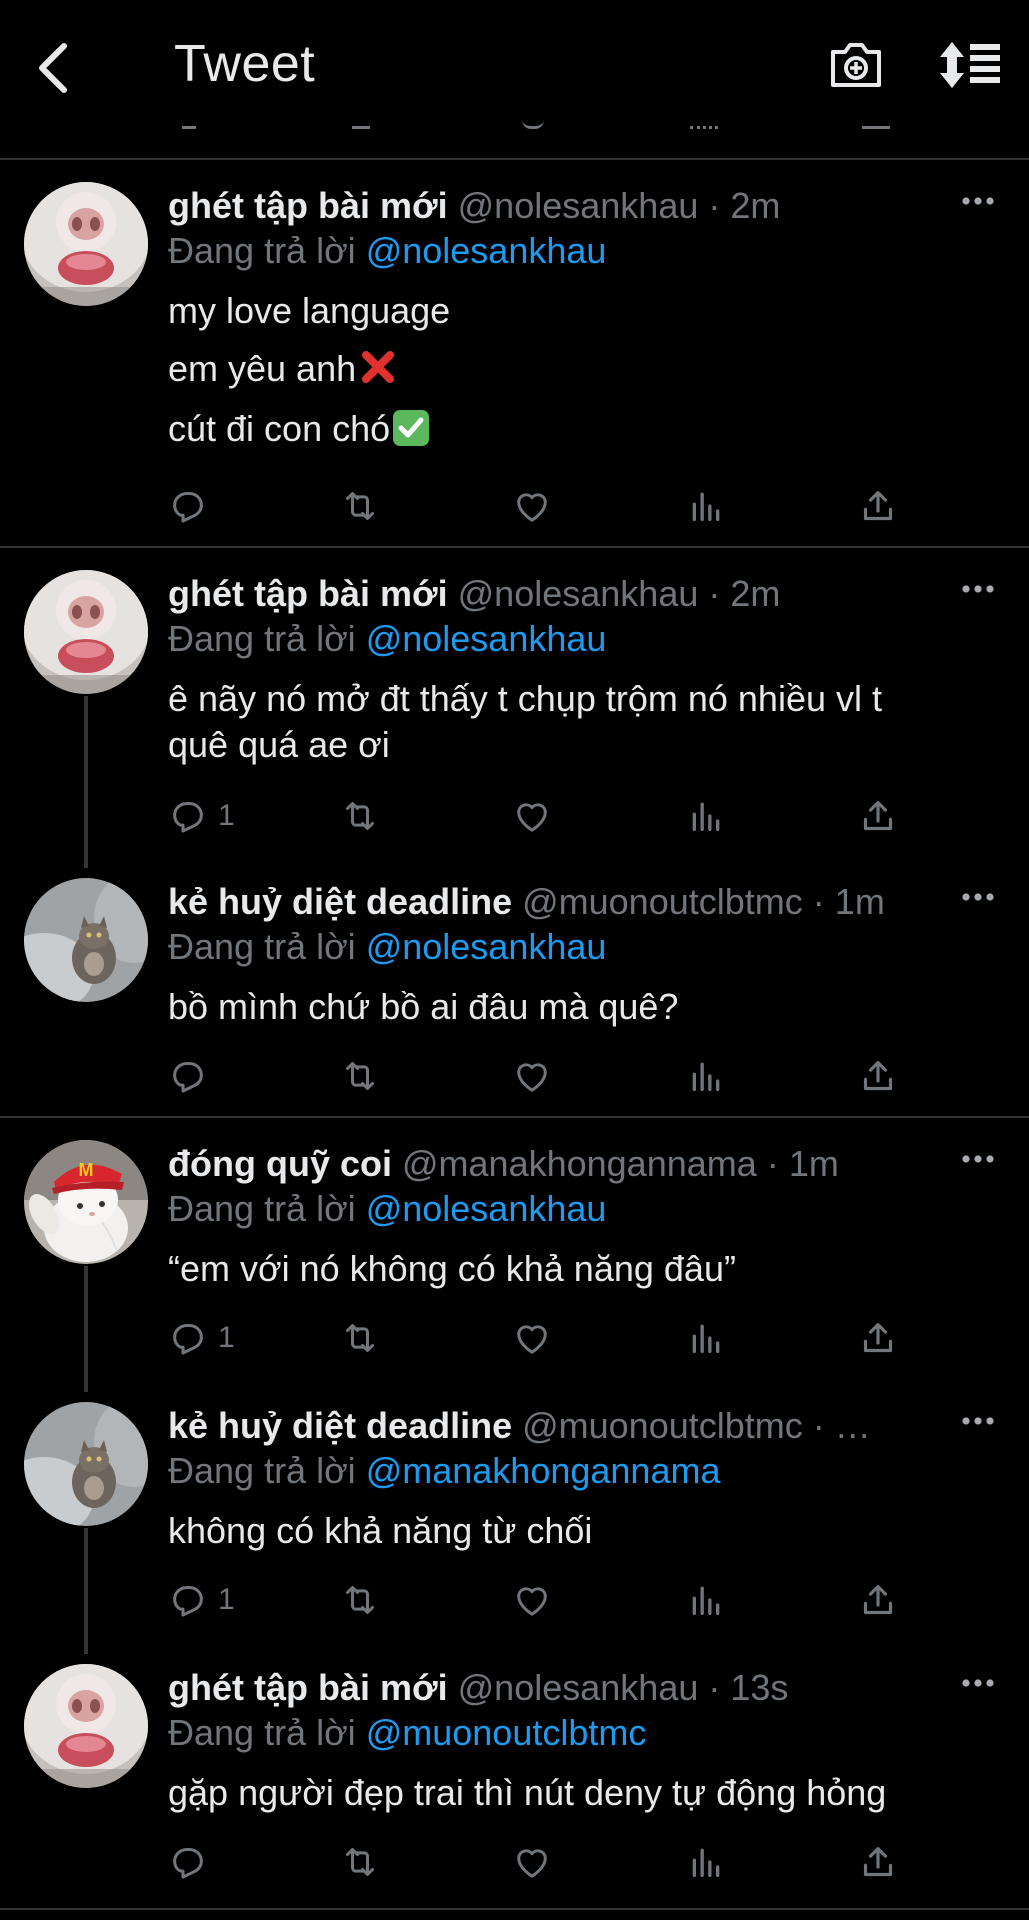  What do you see at coordinates (226, 1337) in the screenshot?
I see `reply-count: 1` at bounding box center [226, 1337].